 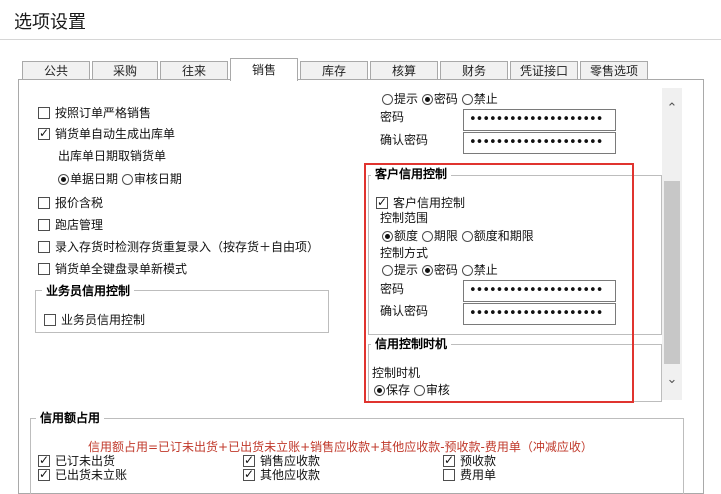 What do you see at coordinates (387, 236) in the screenshot?
I see `radio-range-amount` at bounding box center [387, 236].